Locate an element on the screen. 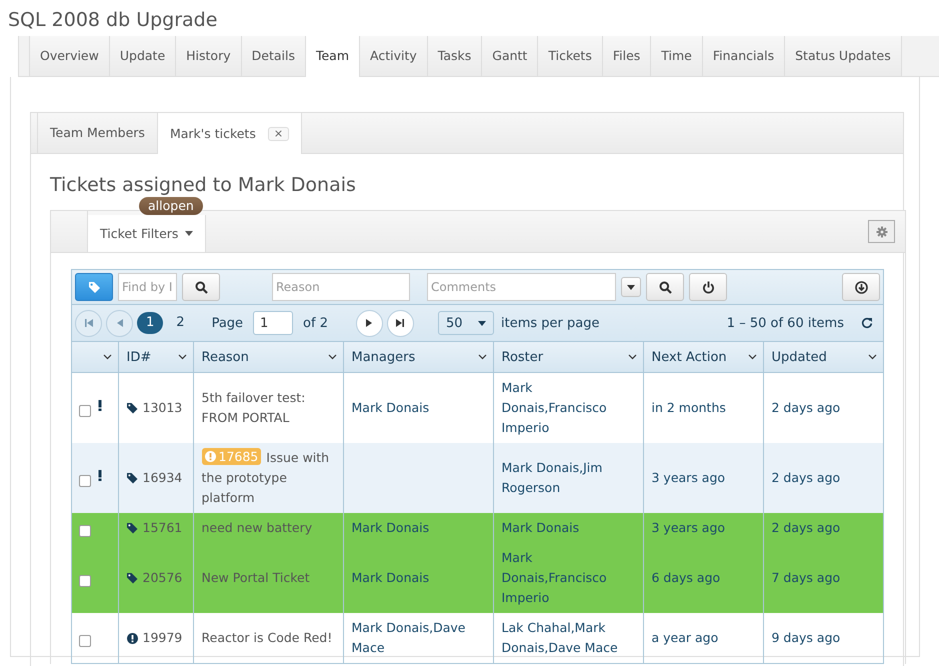 The width and height of the screenshot is (939, 666). next-page-icon is located at coordinates (369, 323).